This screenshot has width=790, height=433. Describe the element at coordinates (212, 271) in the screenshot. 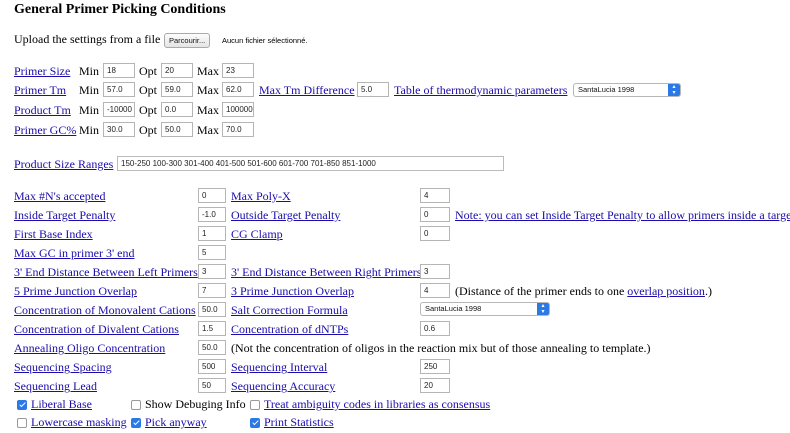

I see `end-distance-left-input: 3` at that location.